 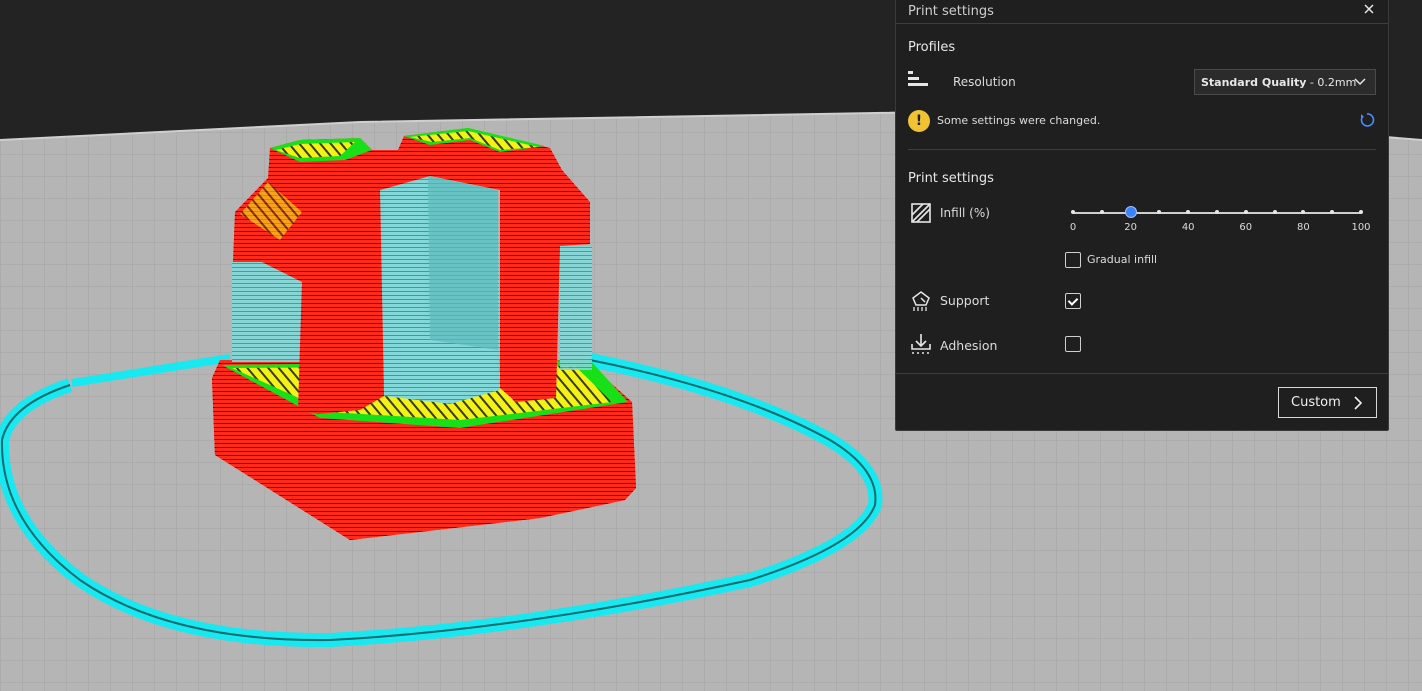 I want to click on custom-button: Custom, so click(x=1327, y=402).